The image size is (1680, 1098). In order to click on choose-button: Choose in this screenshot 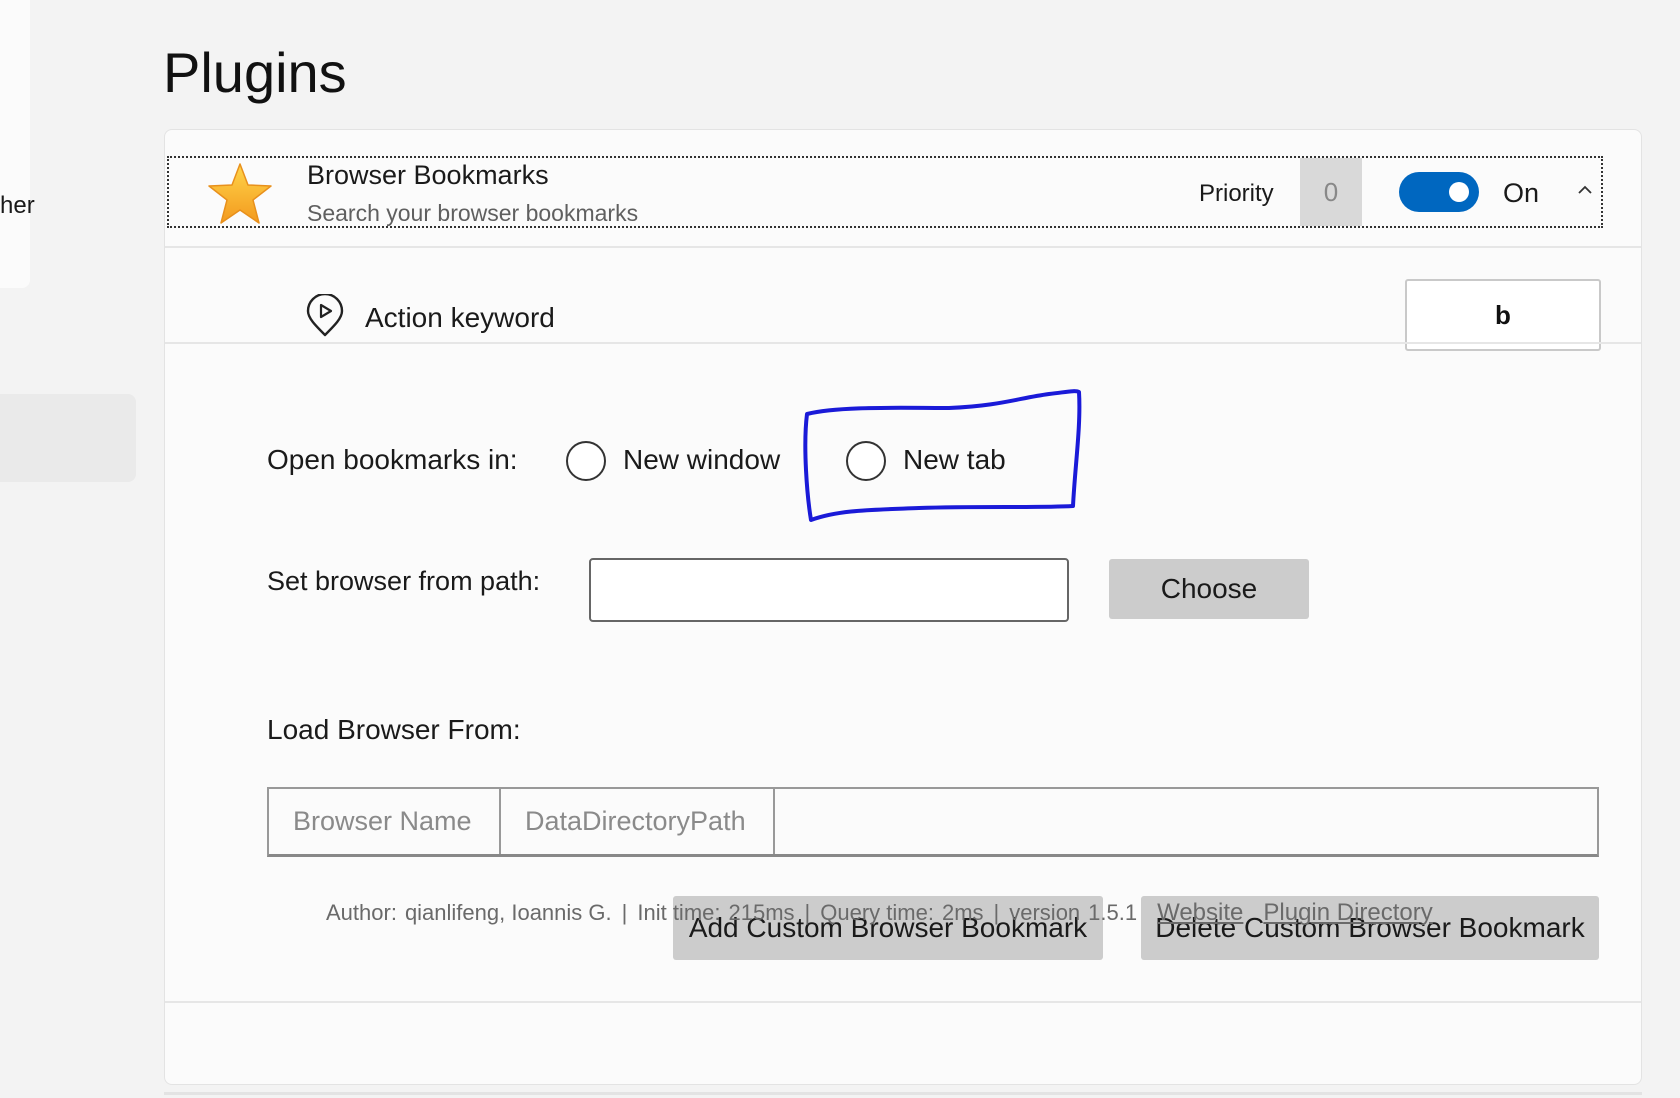, I will do `click(1209, 589)`.